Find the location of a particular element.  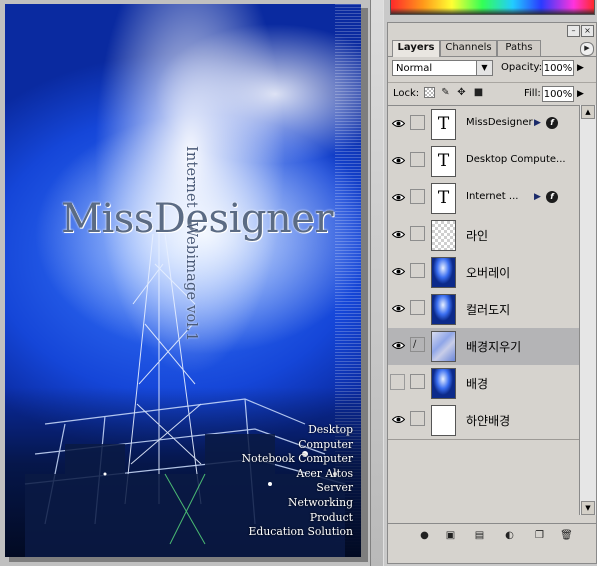

palette-tabs: Layers Channels Paths ▶ is located at coordinates (492, 48).